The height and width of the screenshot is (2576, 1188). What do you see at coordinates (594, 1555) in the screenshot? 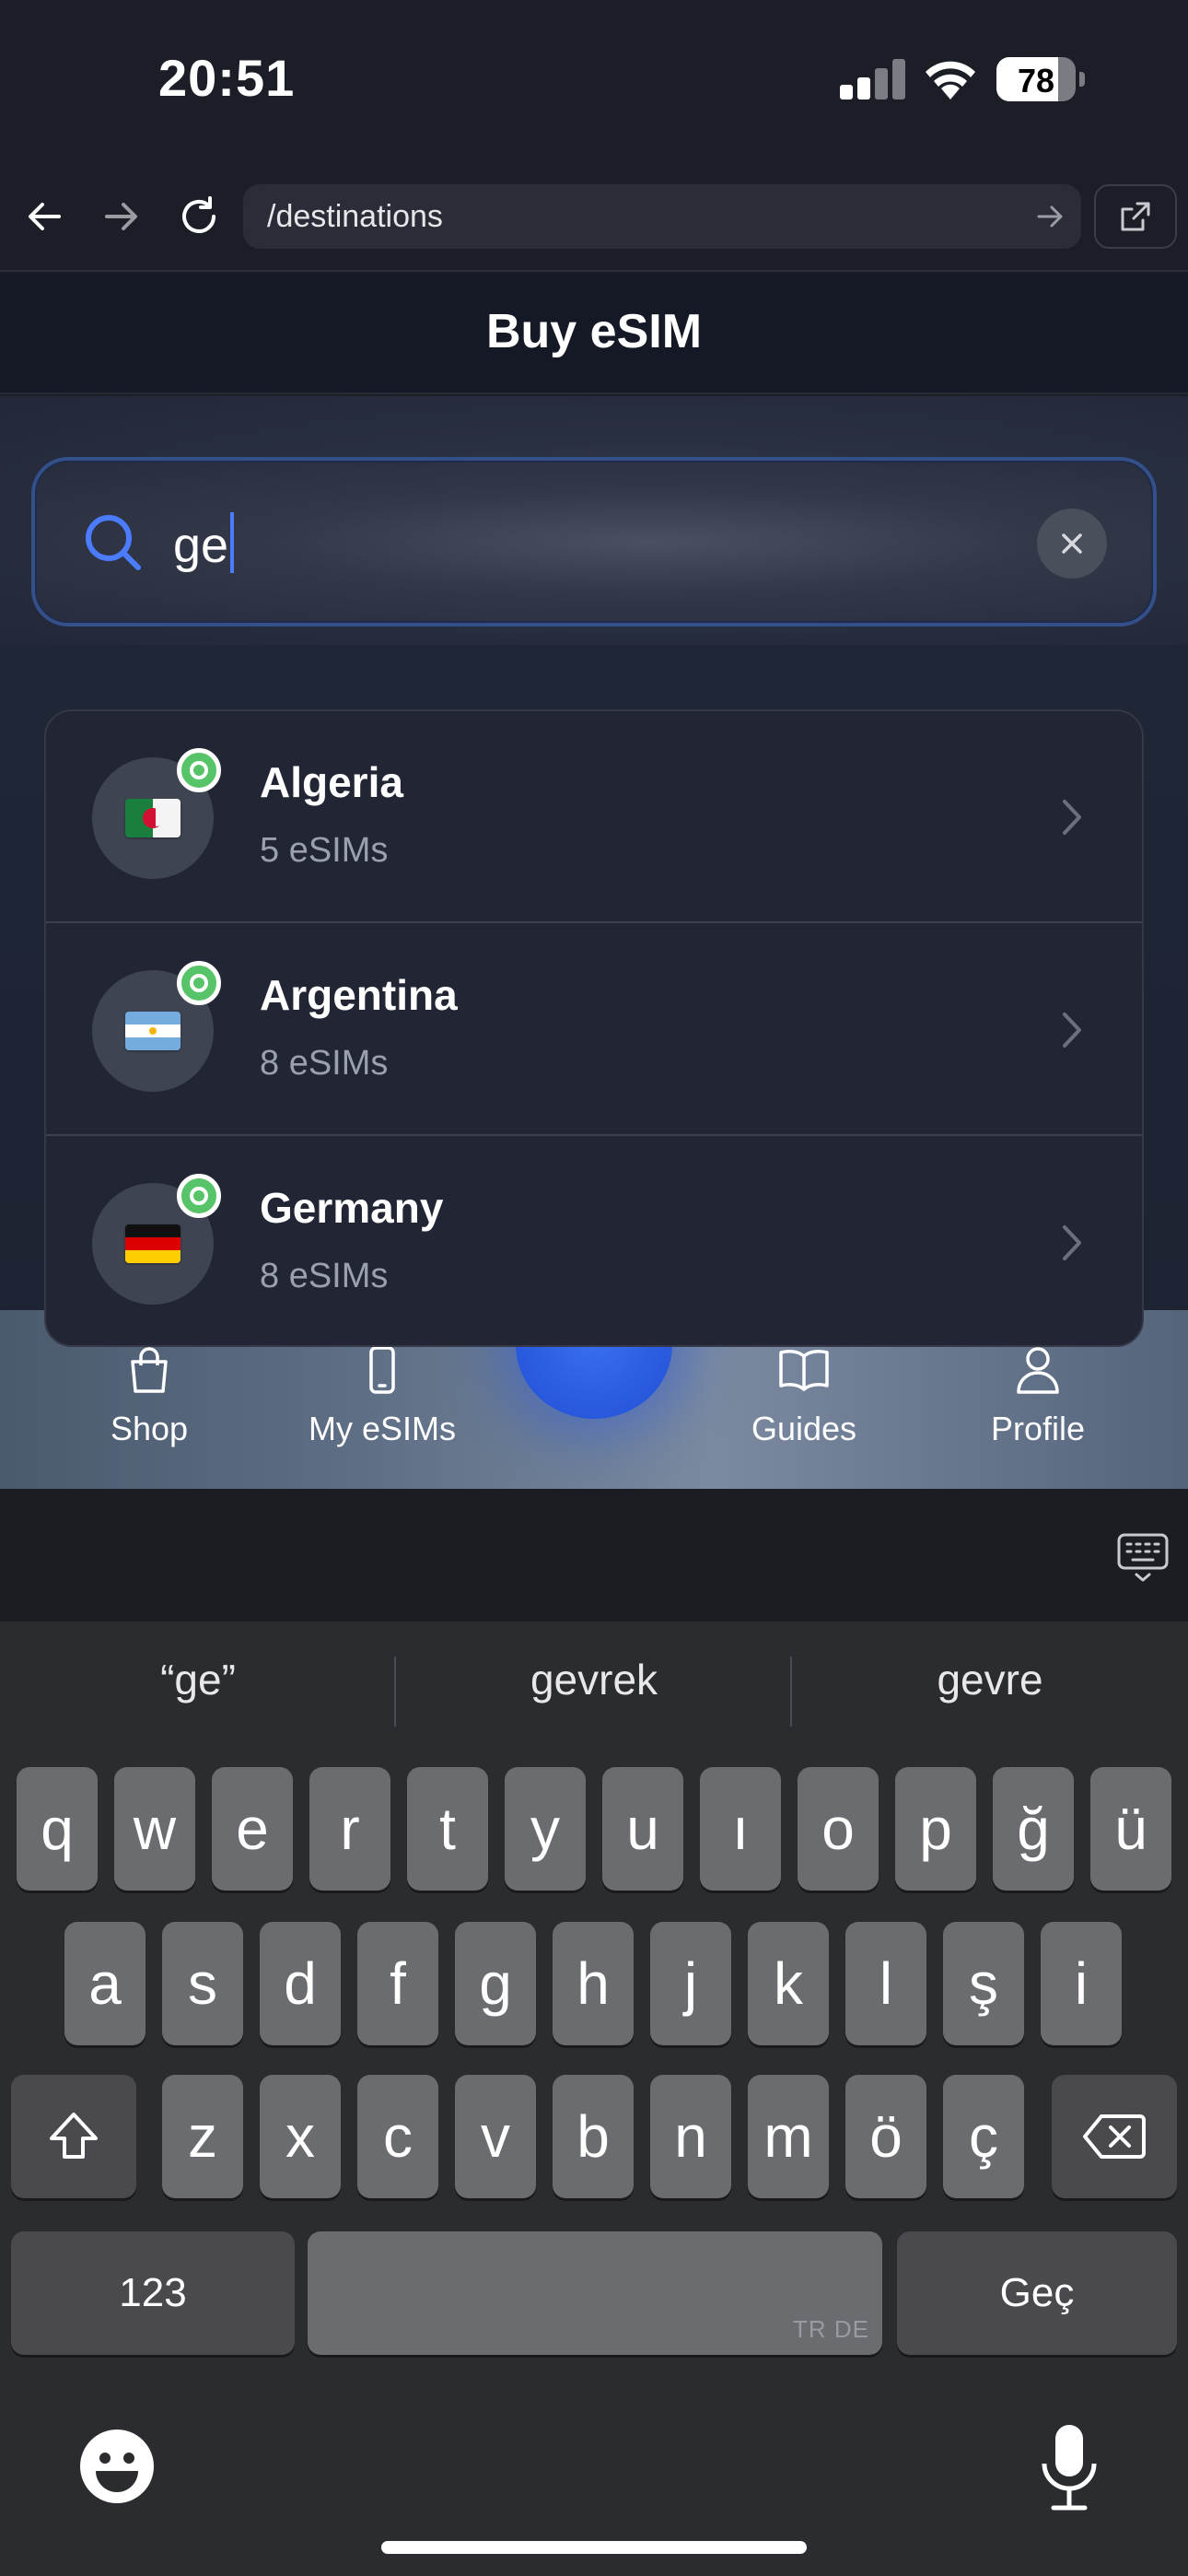
I see `keyboard-accessory-bar` at bounding box center [594, 1555].